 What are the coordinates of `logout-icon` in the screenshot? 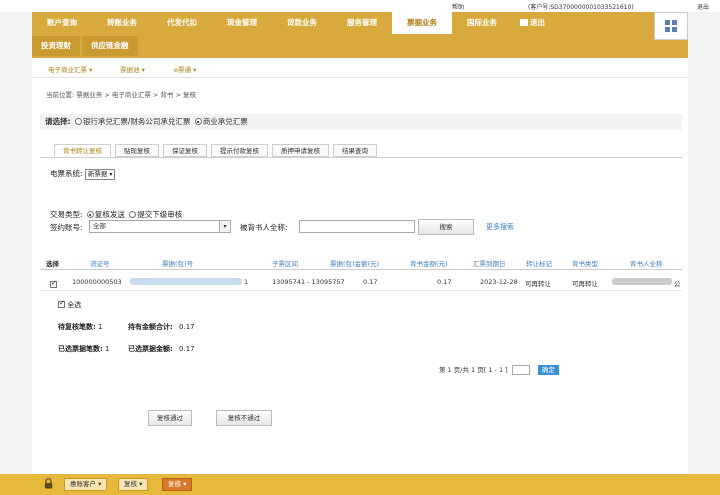 It's located at (524, 22).